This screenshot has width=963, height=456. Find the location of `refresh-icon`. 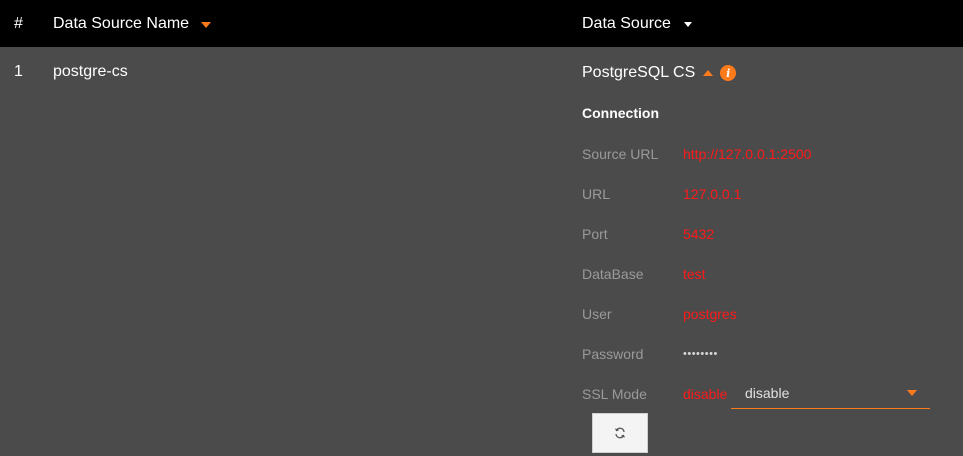

refresh-icon is located at coordinates (620, 433).